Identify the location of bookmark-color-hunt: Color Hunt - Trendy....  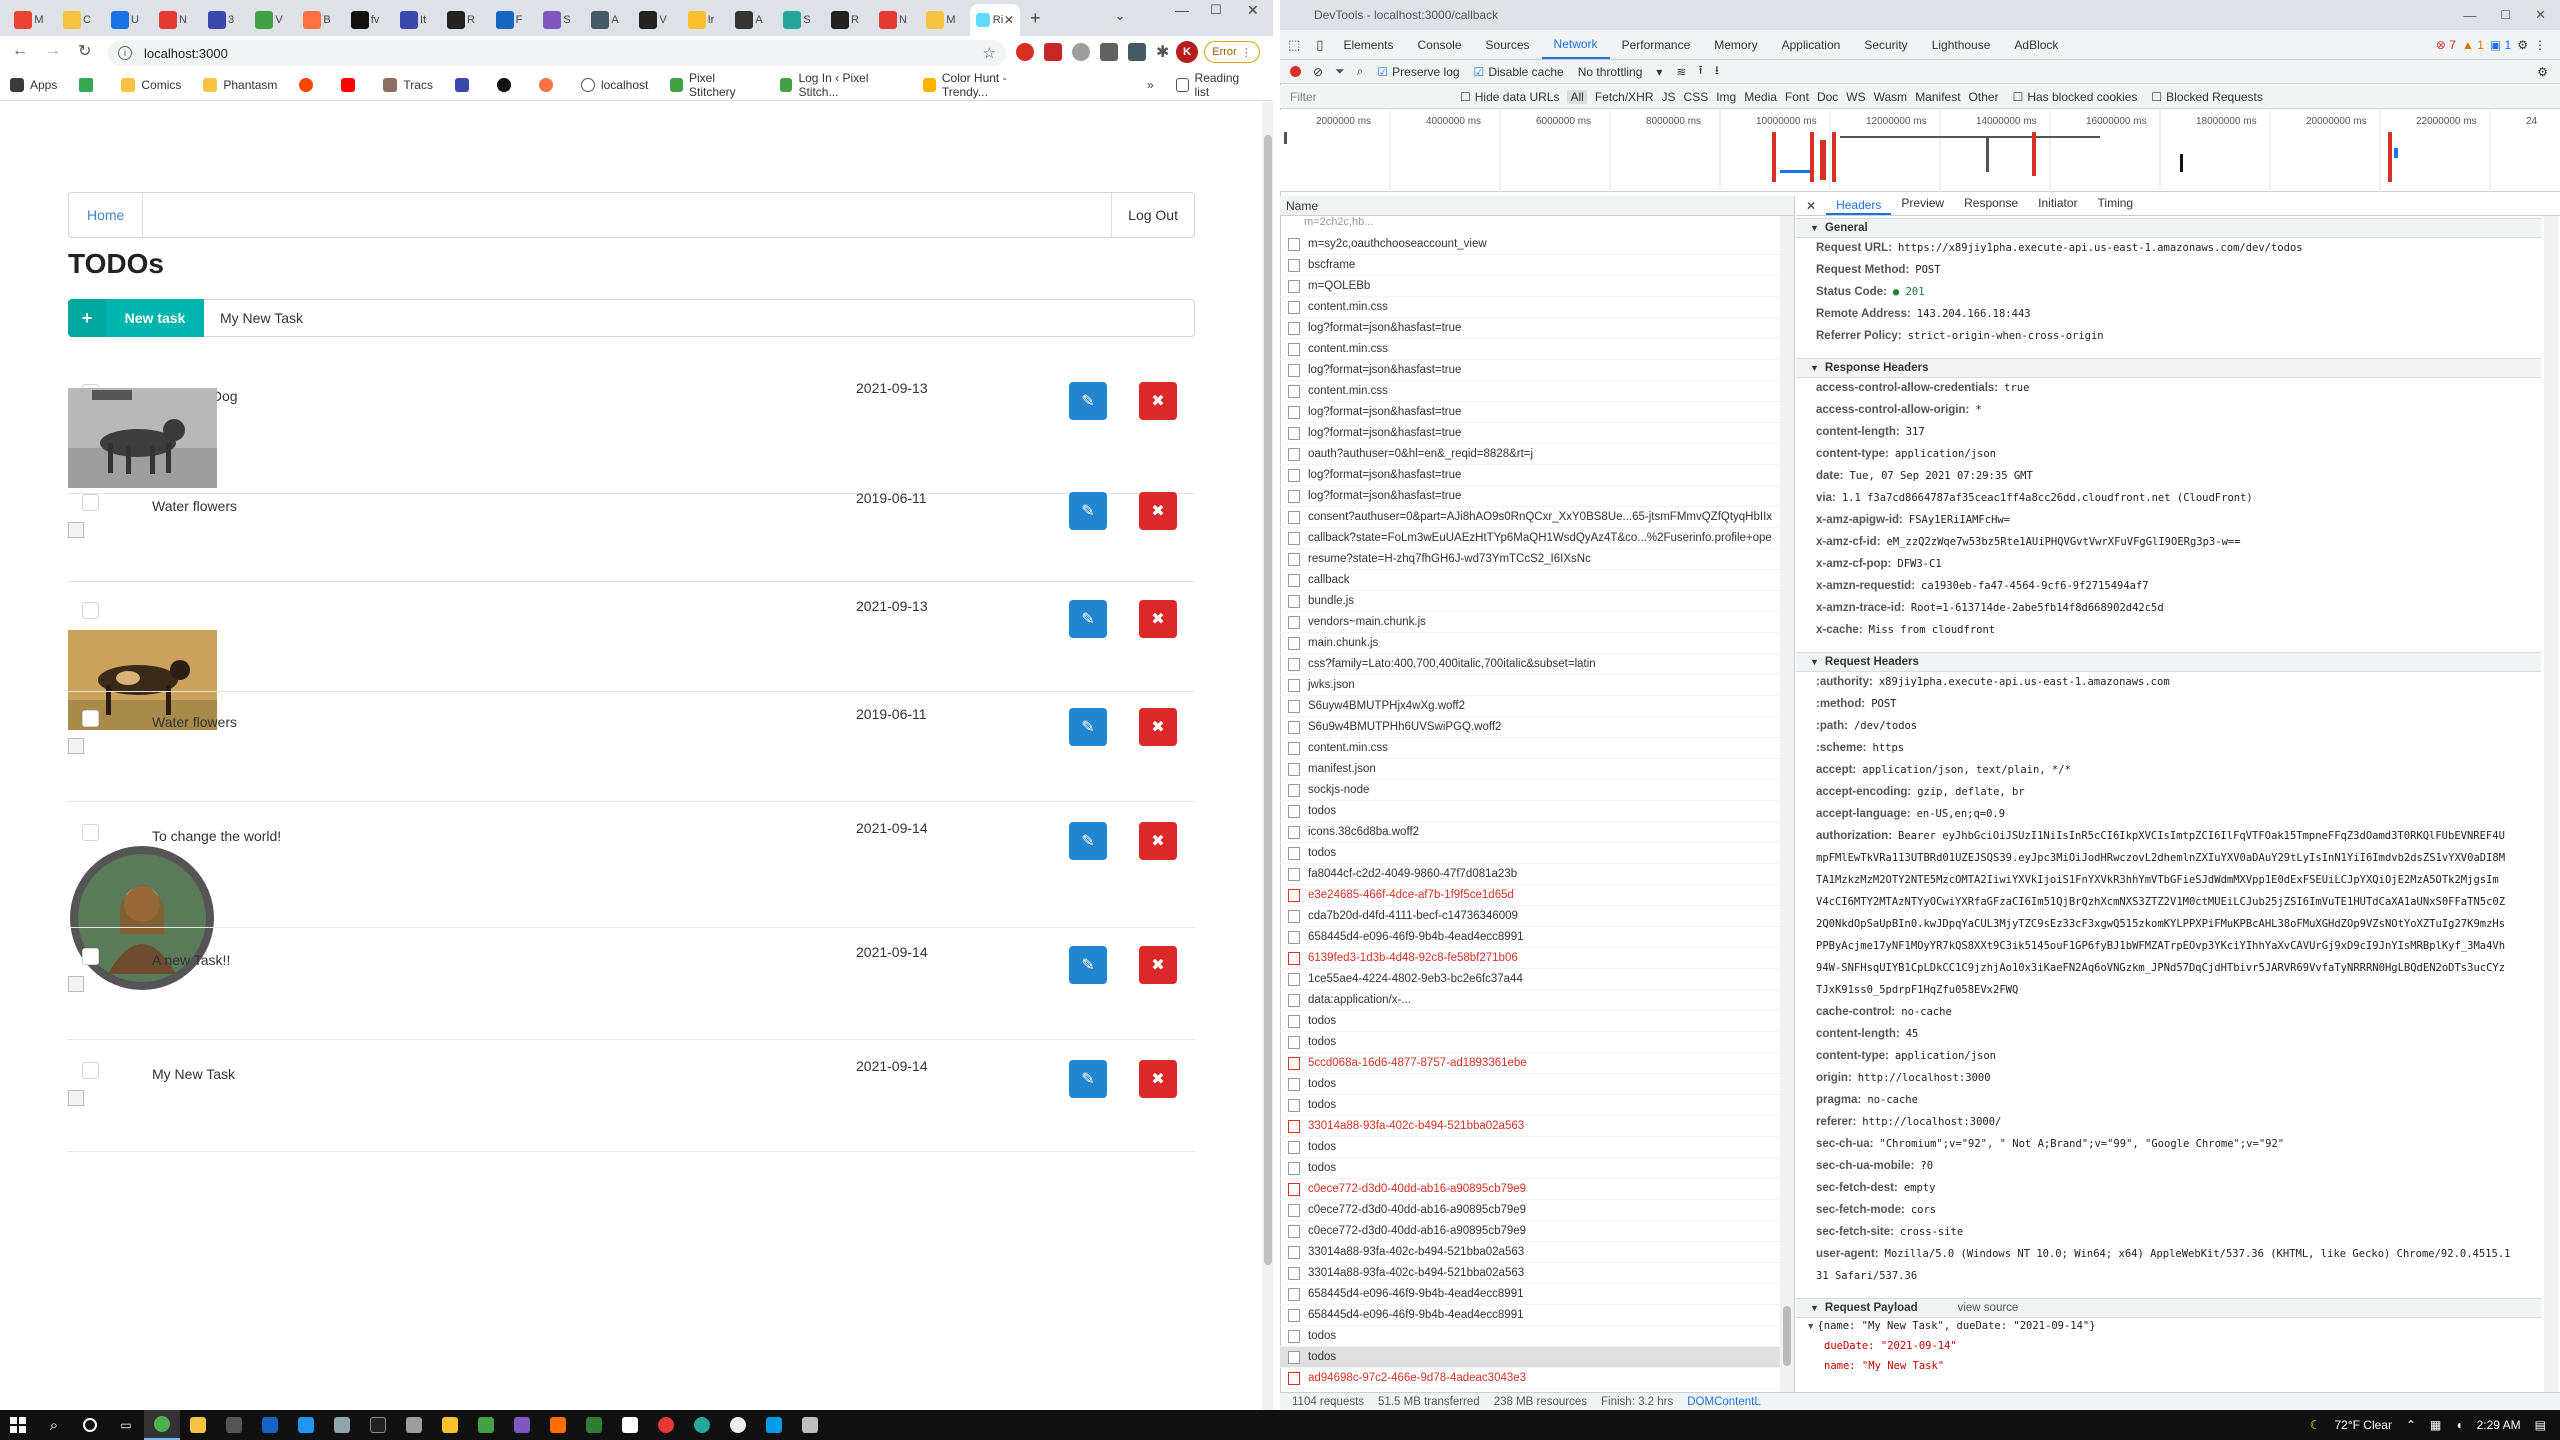
(984, 85).